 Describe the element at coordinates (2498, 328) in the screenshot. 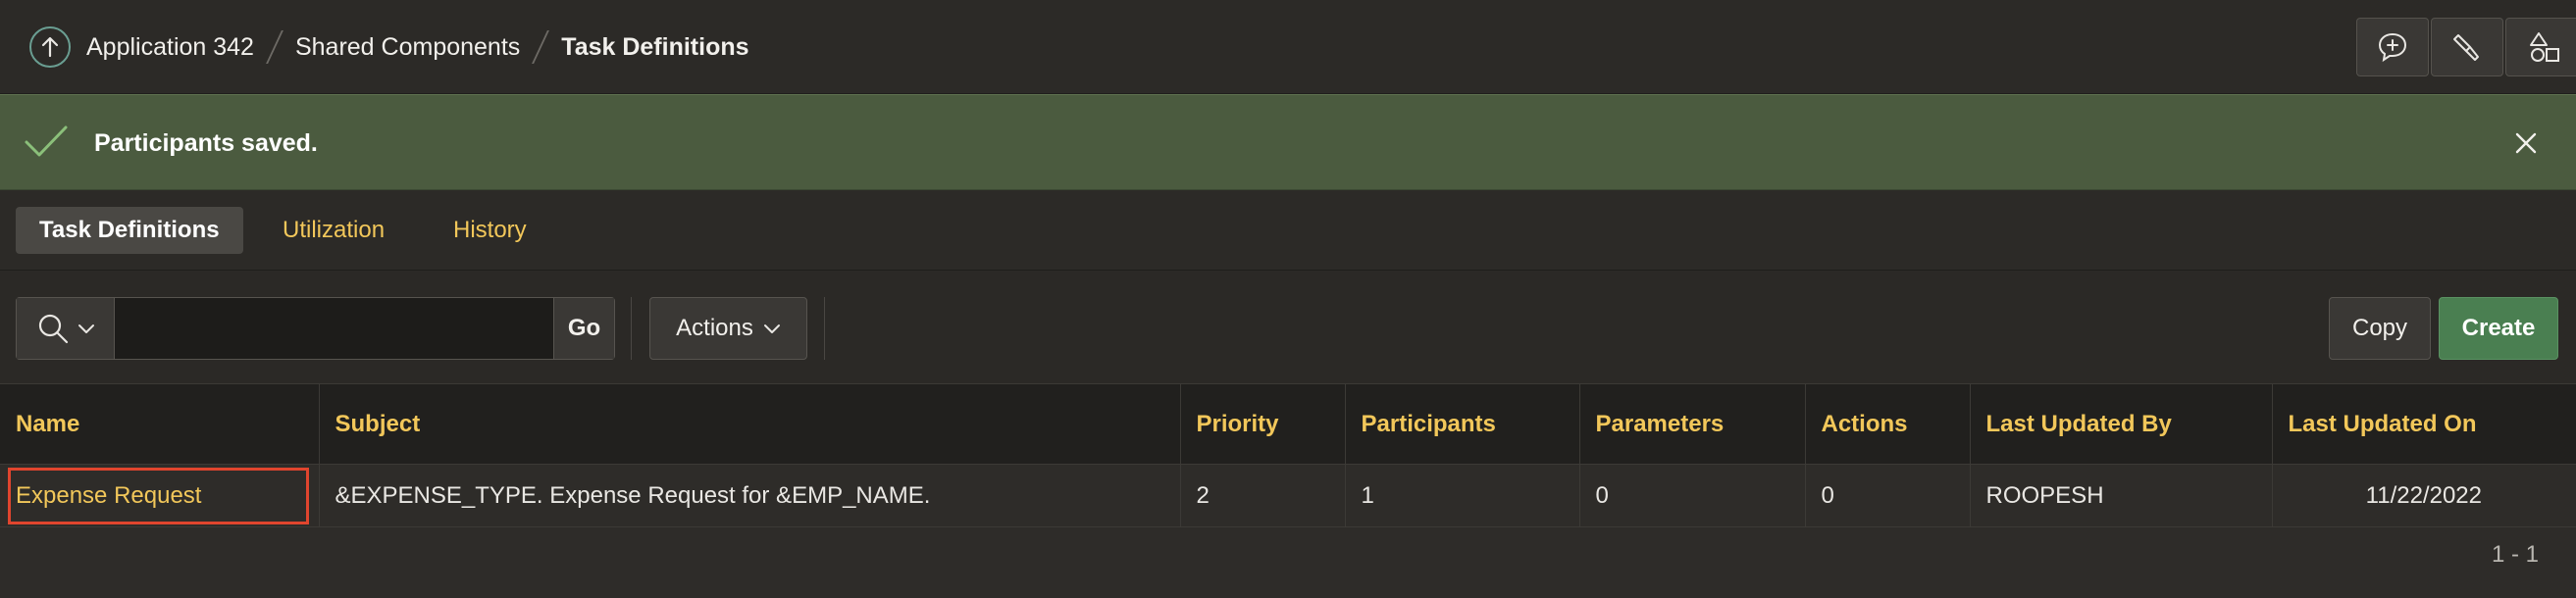

I see `create-button: Create` at that location.